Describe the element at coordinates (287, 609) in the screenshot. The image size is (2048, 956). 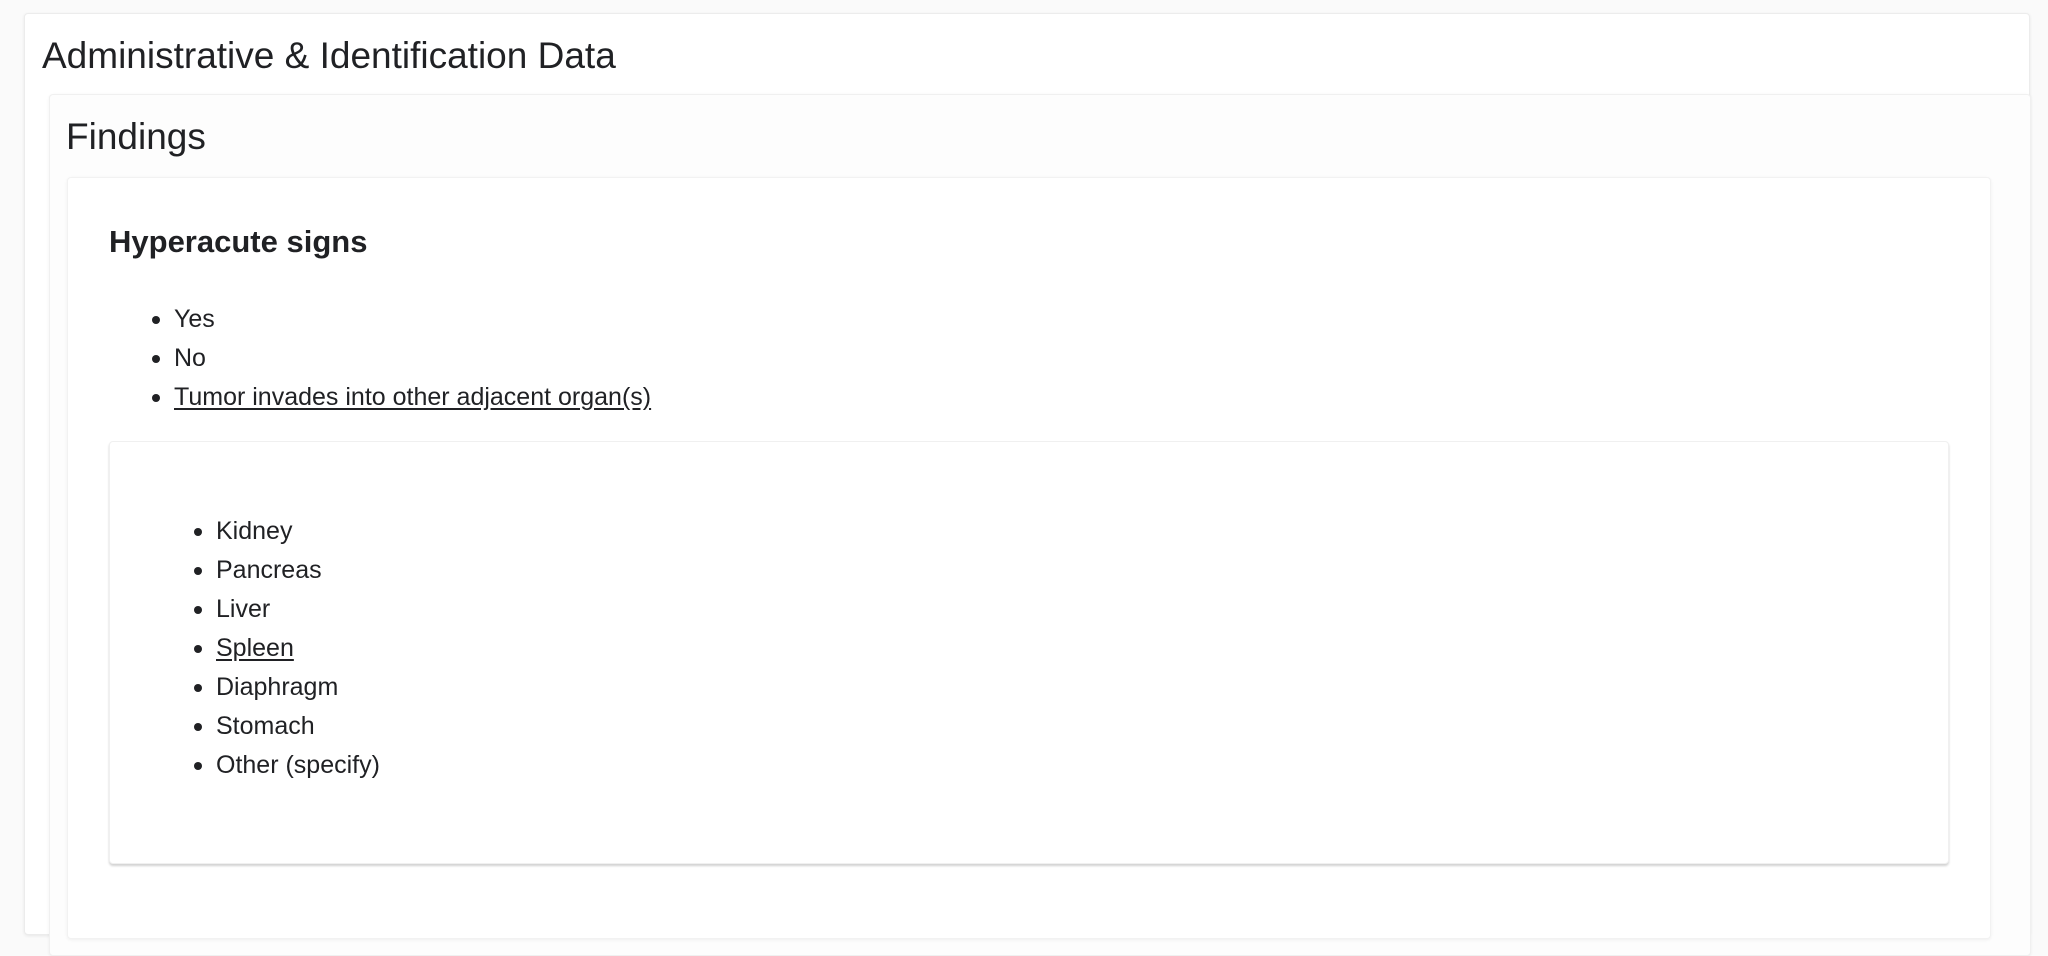
I see `organ-option-liver: Liver` at that location.